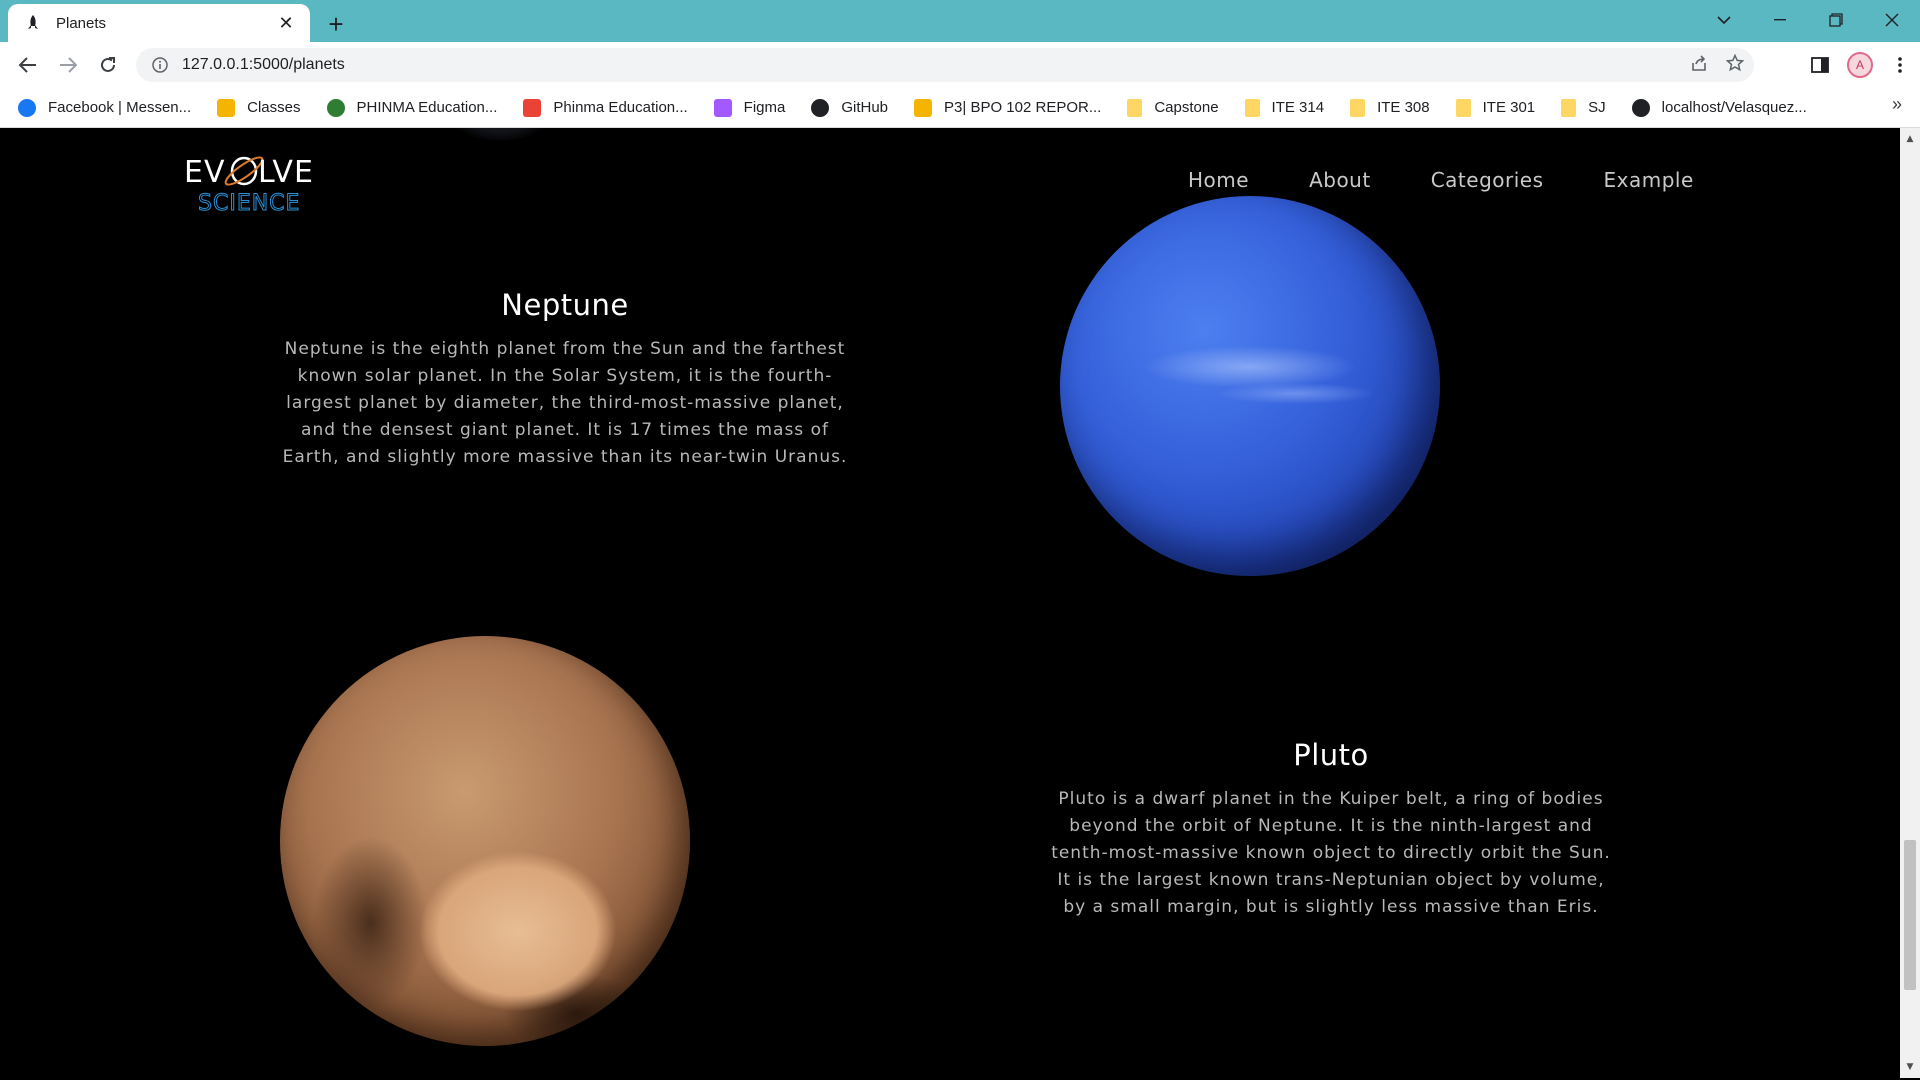  I want to click on url-text: 127.0.0.1:5000/planets, so click(263, 64).